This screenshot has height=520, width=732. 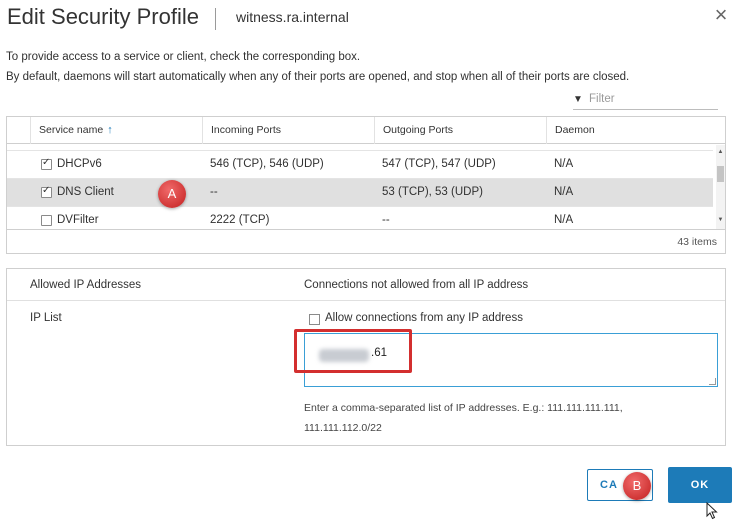 I want to click on column-header-outgoing-ports: Outgoing Ports, so click(x=460, y=130).